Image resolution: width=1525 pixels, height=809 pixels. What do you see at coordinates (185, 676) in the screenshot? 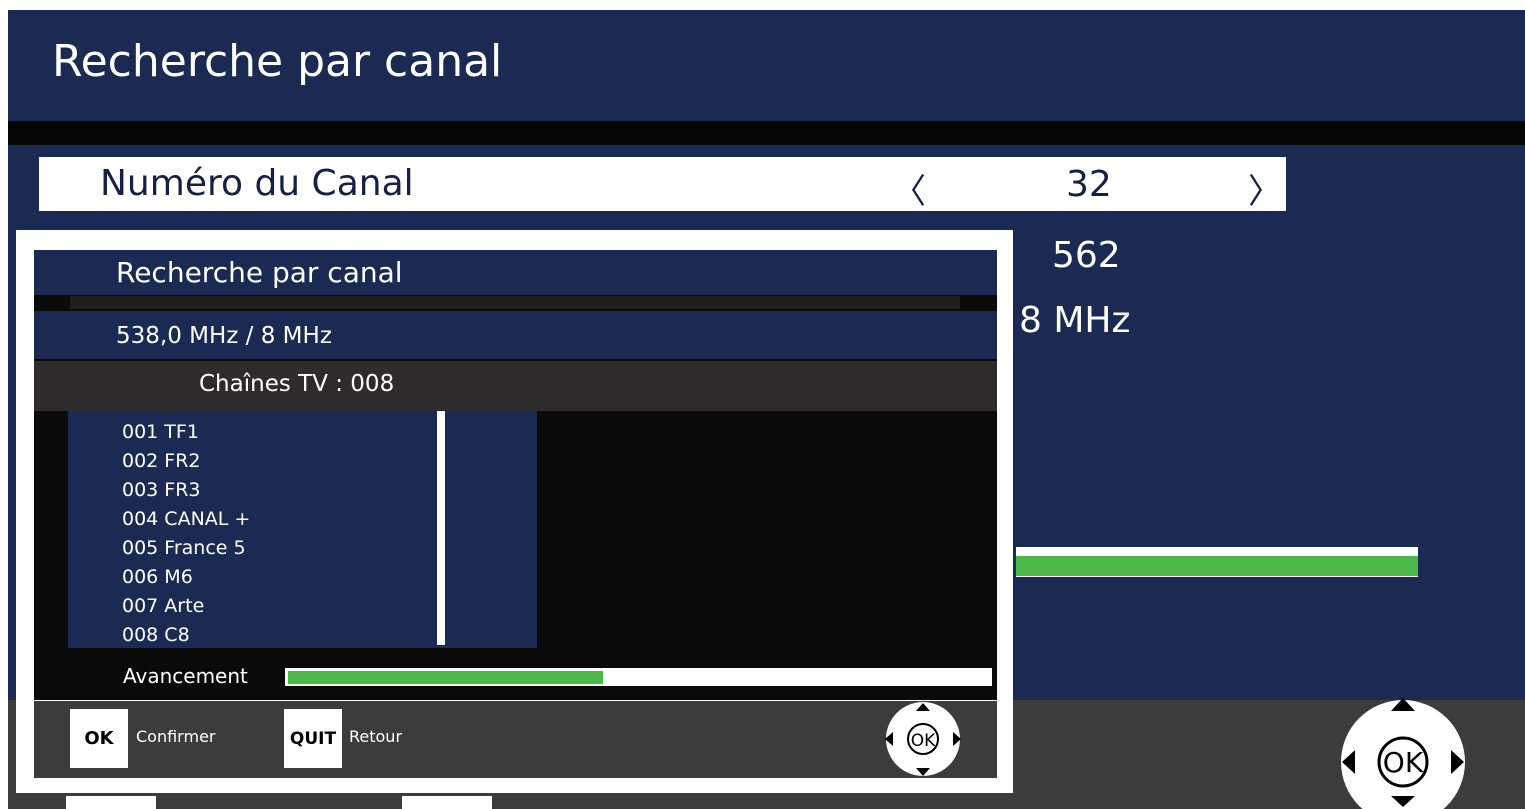
I see `progress-label: Avancement` at bounding box center [185, 676].